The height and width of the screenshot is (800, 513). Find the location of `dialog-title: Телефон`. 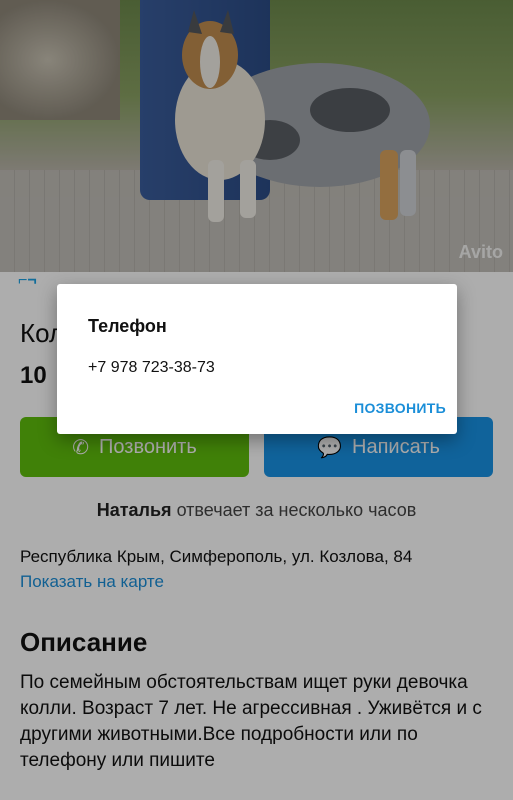

dialog-title: Телефон is located at coordinates (127, 326).